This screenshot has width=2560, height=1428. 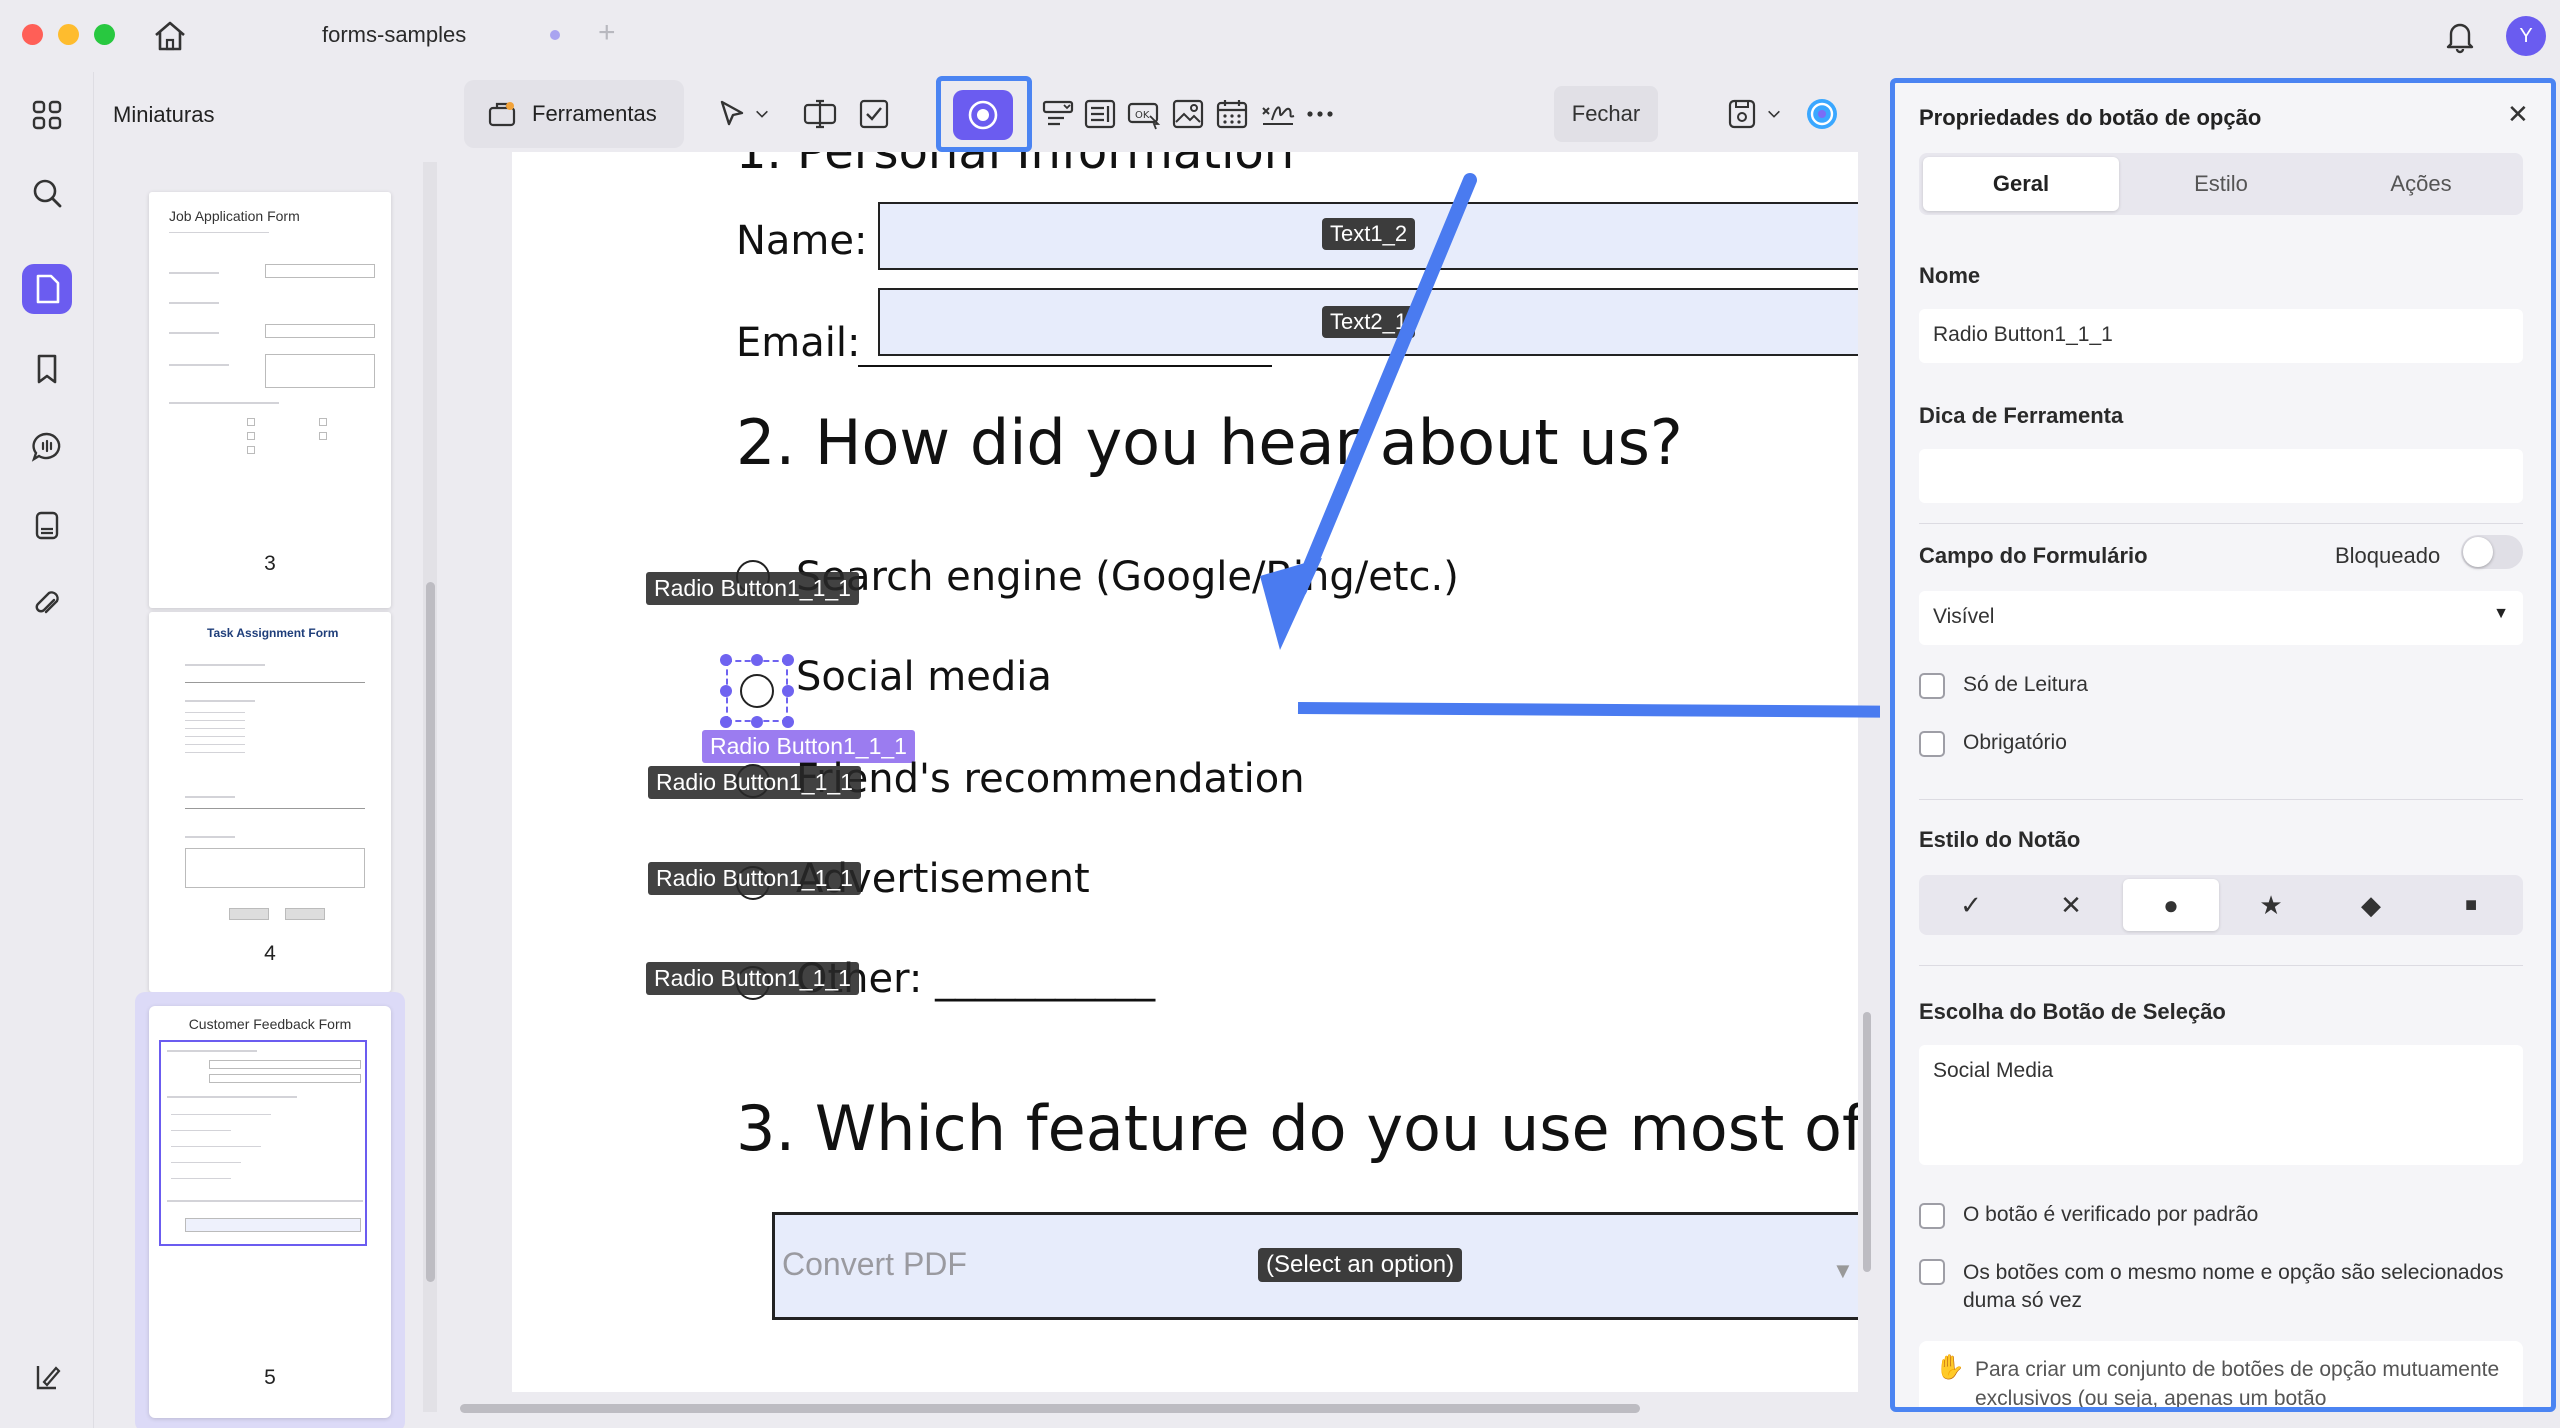 What do you see at coordinates (1932, 686) in the screenshot?
I see `readonly-checkbox` at bounding box center [1932, 686].